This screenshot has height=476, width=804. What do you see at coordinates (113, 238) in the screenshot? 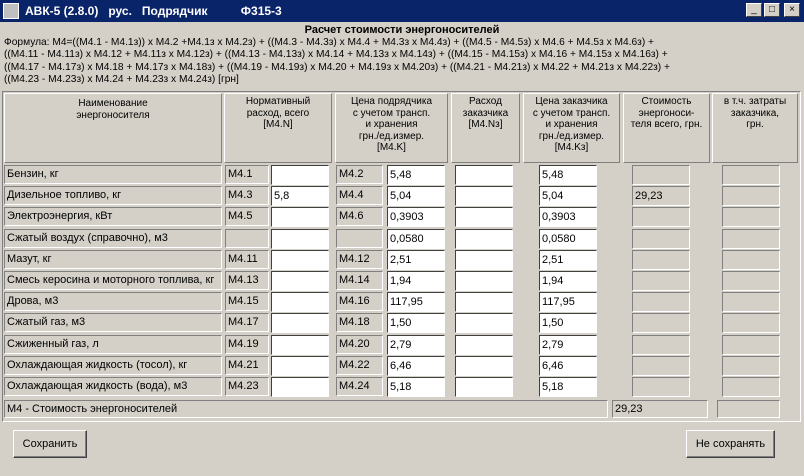
I see `row-label: Сжатый воздух (справочно), м3` at bounding box center [113, 238].